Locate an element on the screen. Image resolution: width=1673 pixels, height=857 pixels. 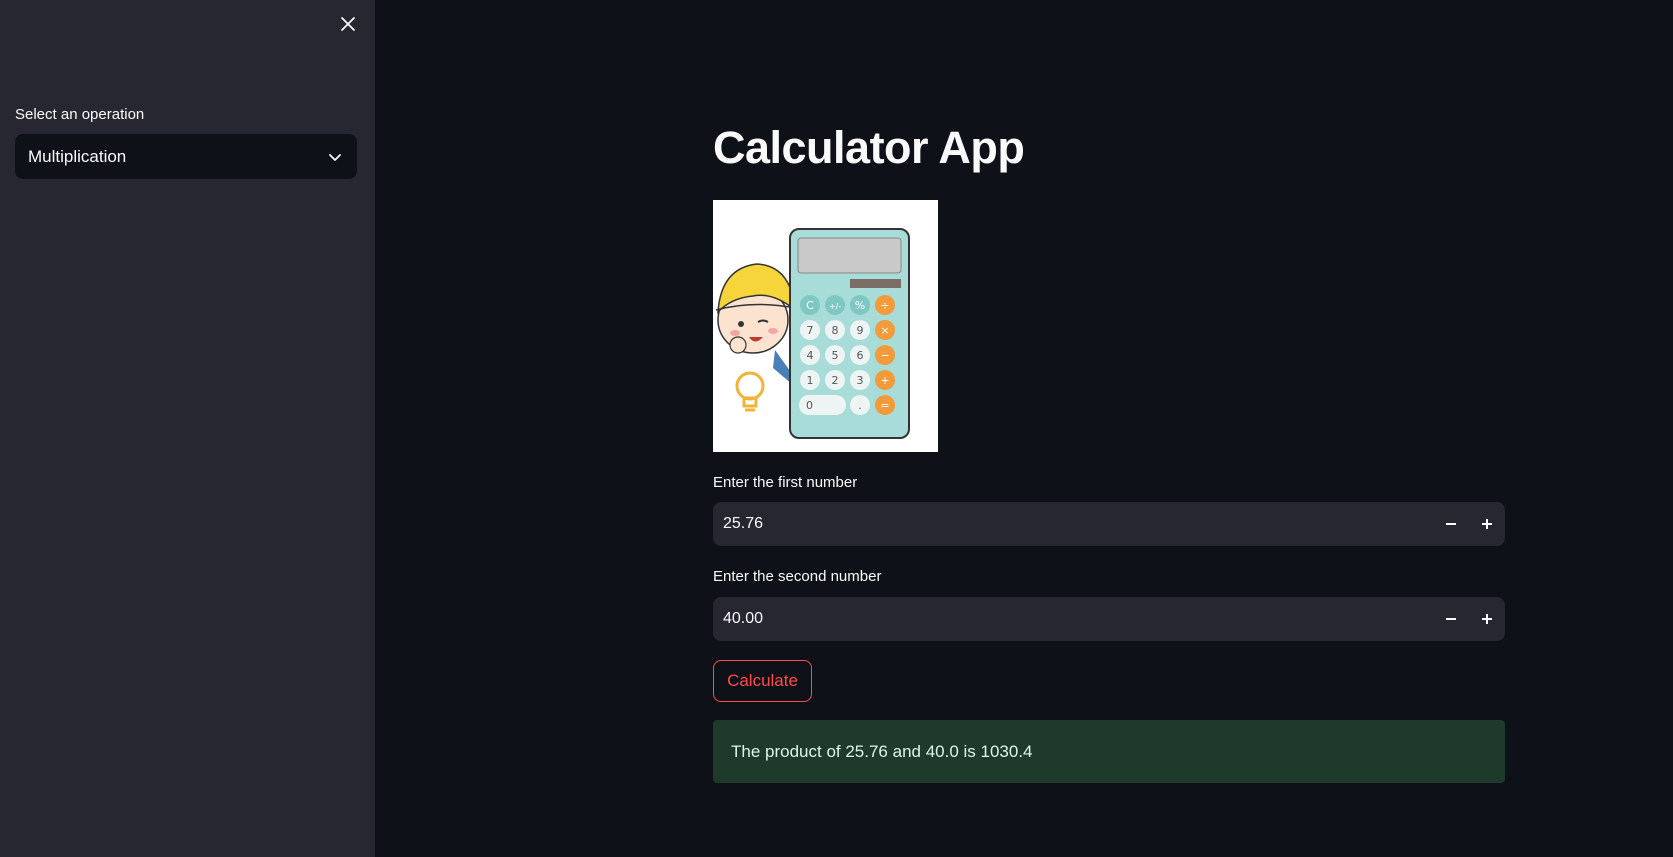
calc-key-label: ÷ is located at coordinates (884, 305).